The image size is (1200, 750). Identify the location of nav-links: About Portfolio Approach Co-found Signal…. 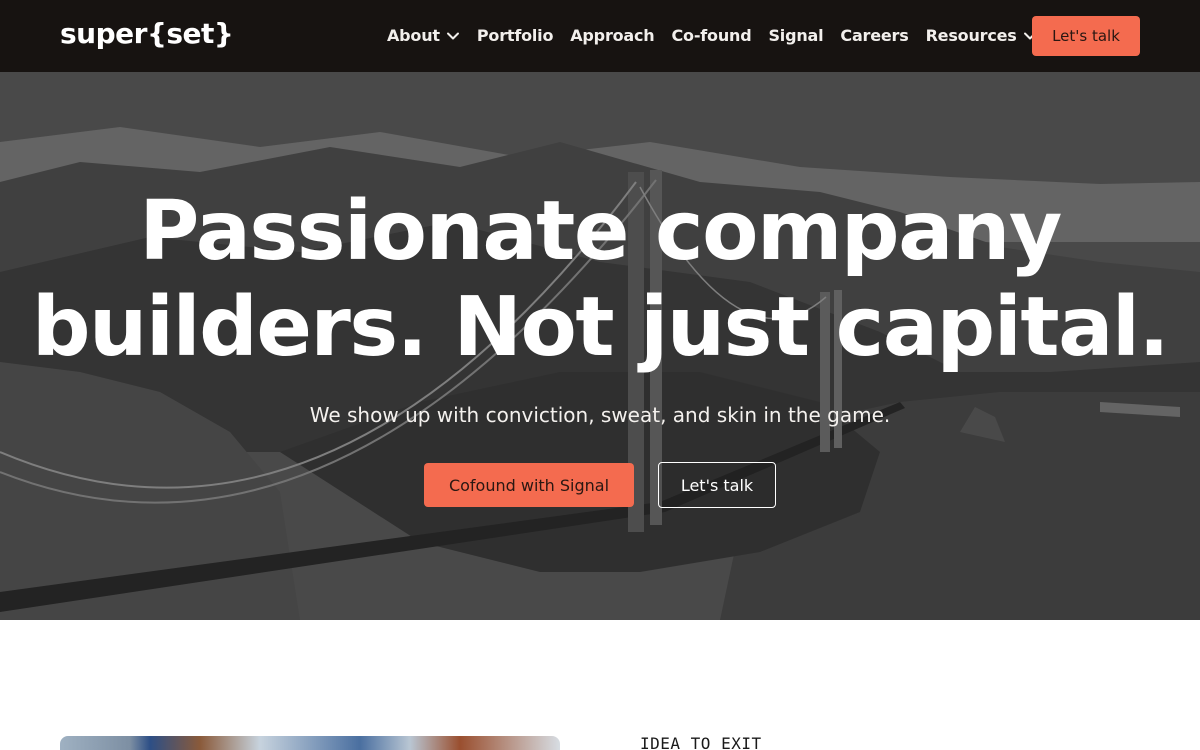
(720, 36).